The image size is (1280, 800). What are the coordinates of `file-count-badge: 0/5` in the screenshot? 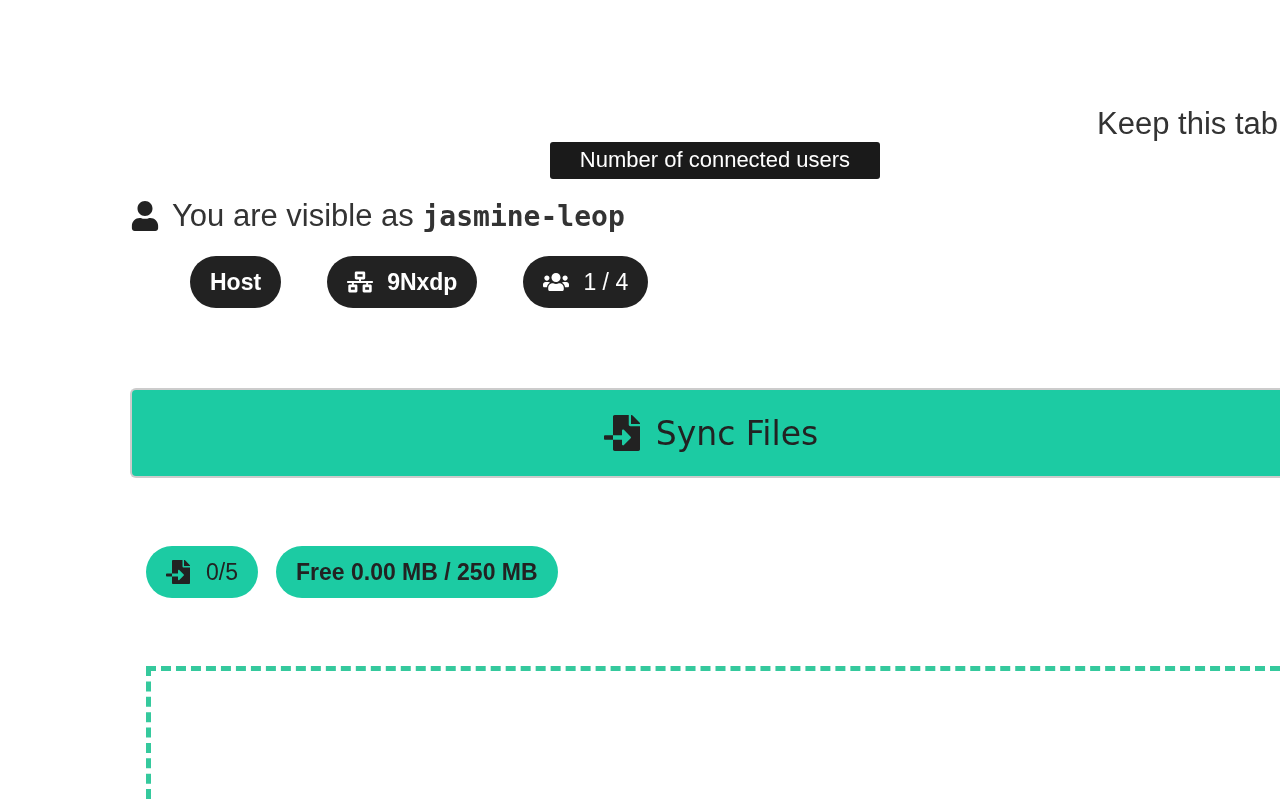 It's located at (202, 572).